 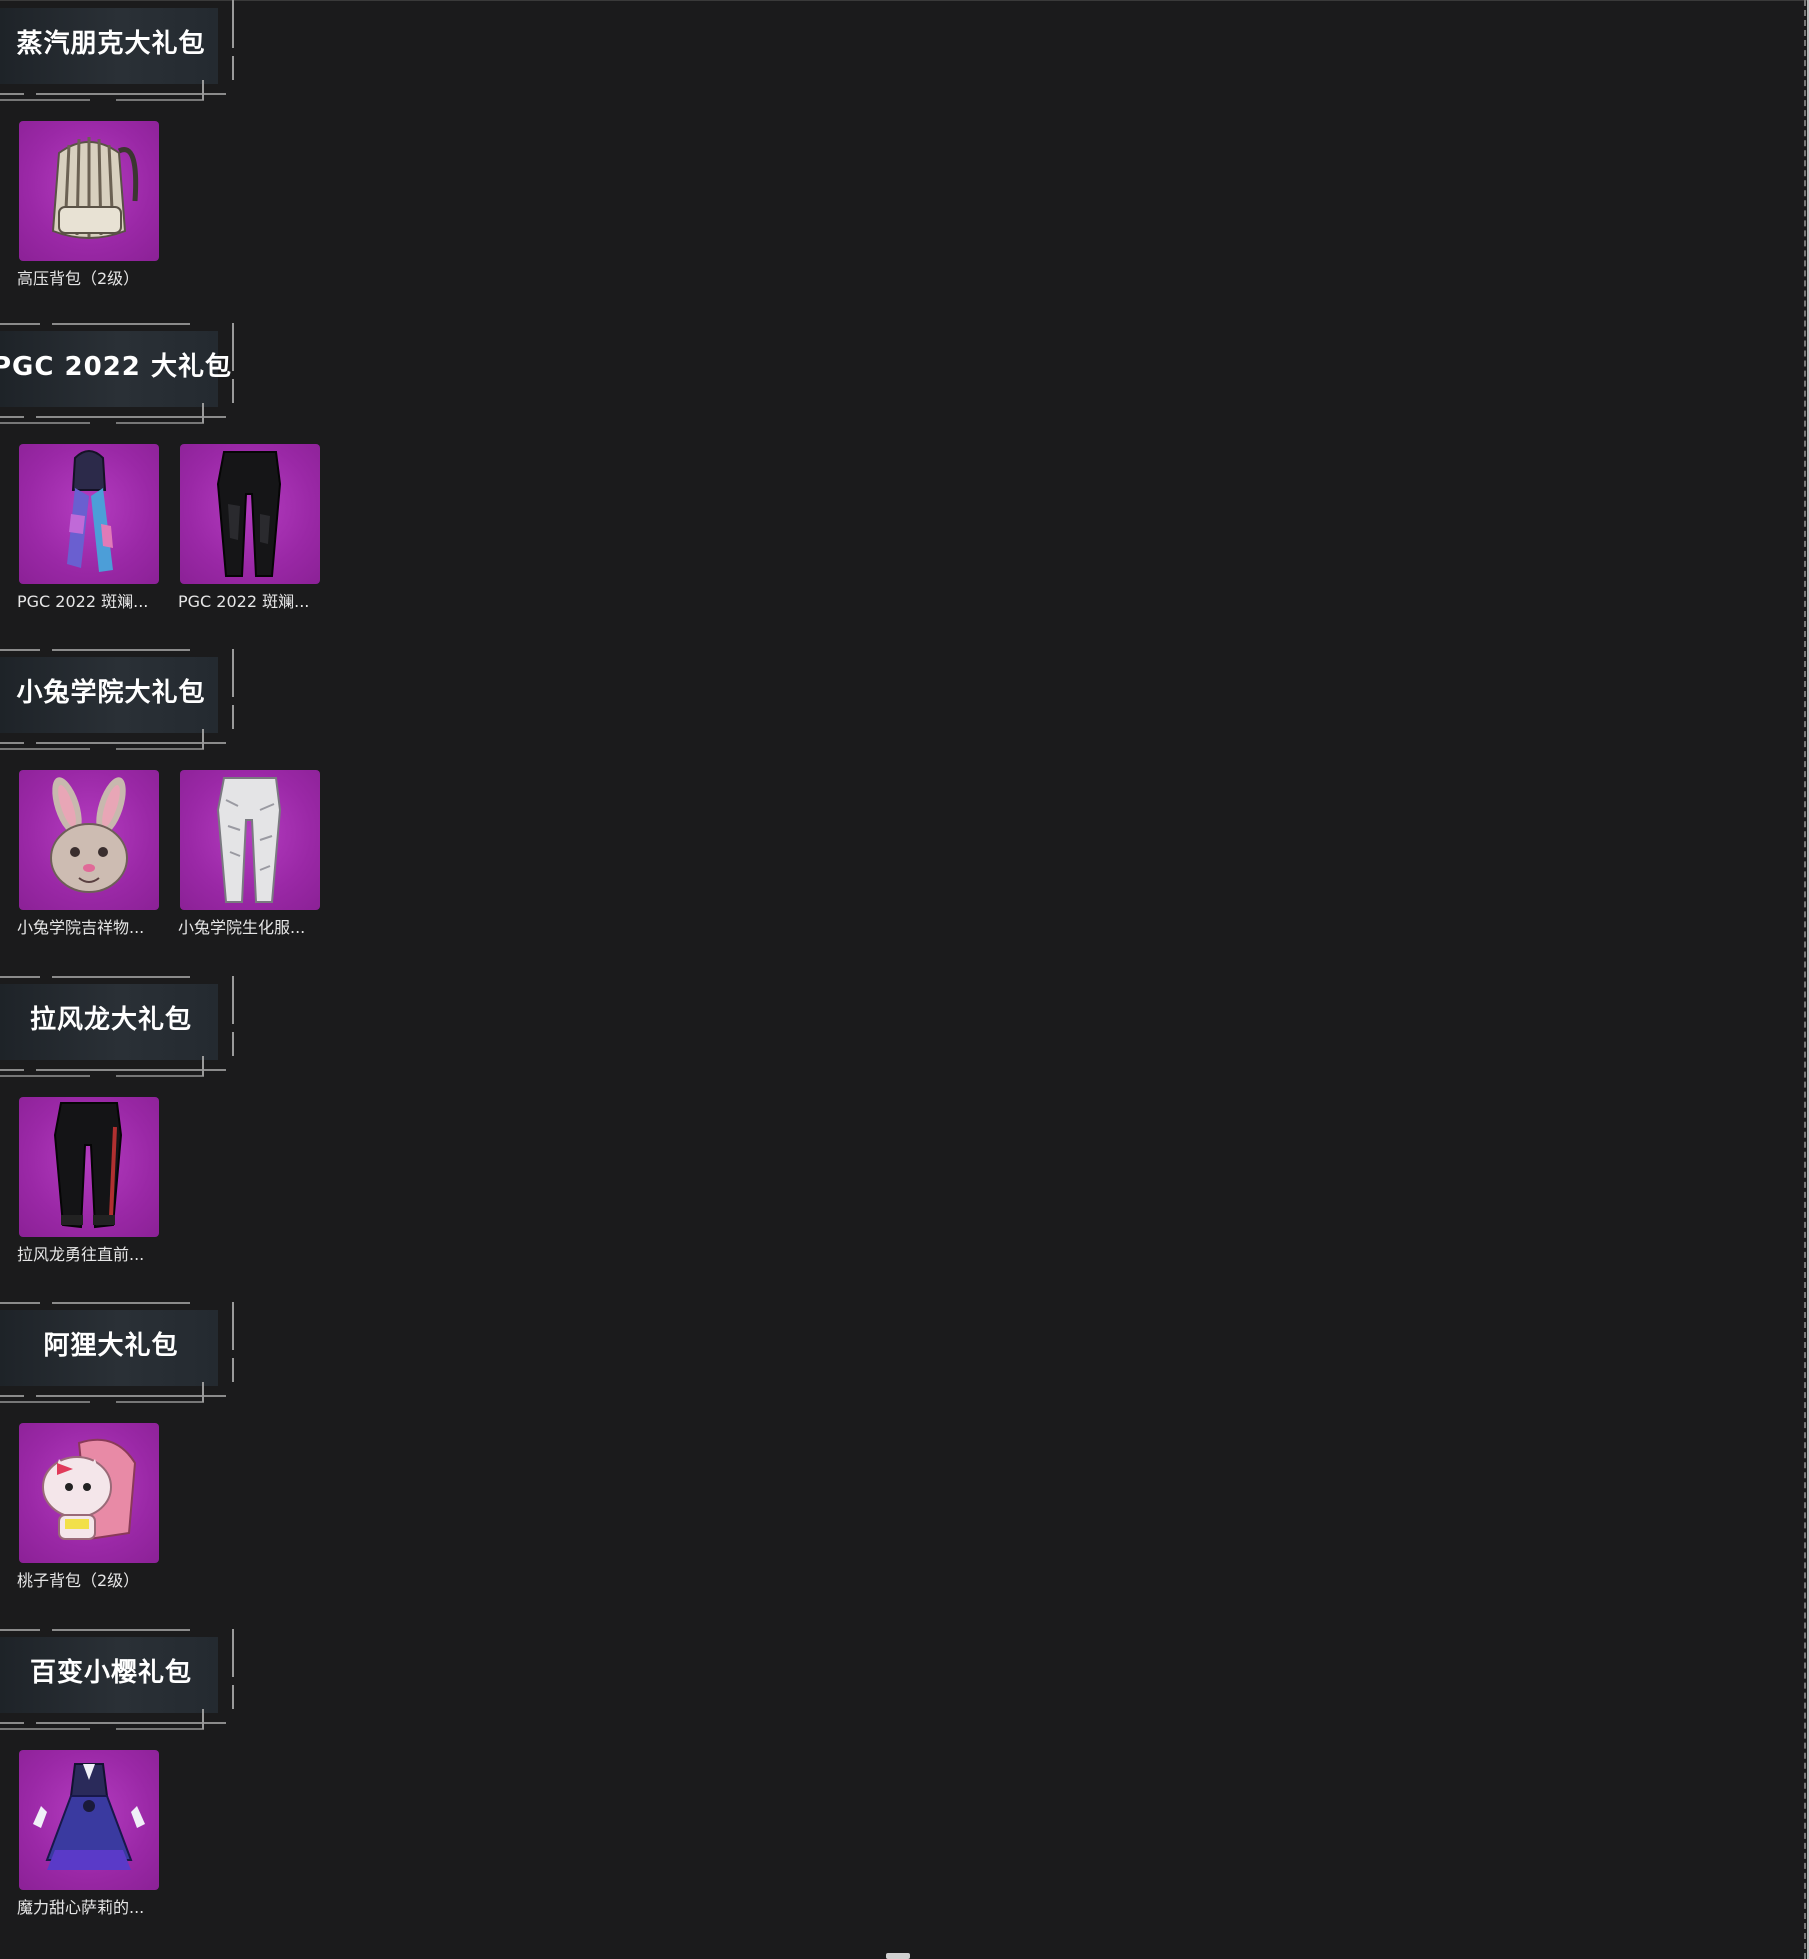 I want to click on pink-backpack-icon, so click(x=89, y=1489).